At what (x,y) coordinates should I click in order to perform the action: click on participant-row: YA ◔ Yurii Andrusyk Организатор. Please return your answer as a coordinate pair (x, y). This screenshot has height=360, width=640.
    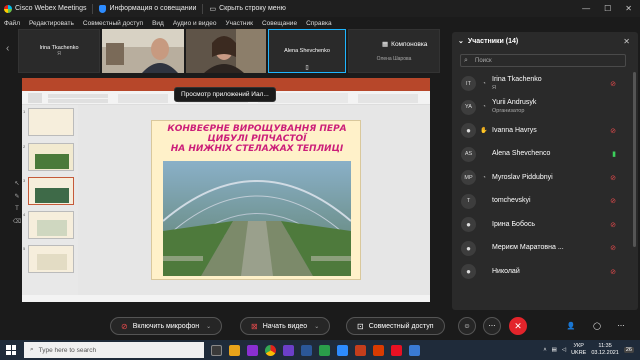
    Looking at the image, I should click on (541, 108).